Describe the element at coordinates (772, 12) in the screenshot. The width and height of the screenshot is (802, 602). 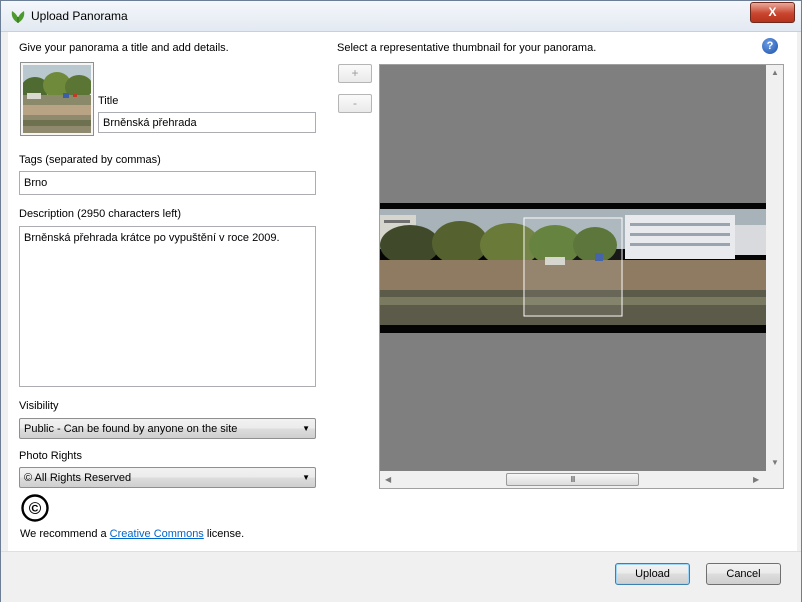
I see `close-button: X` at that location.